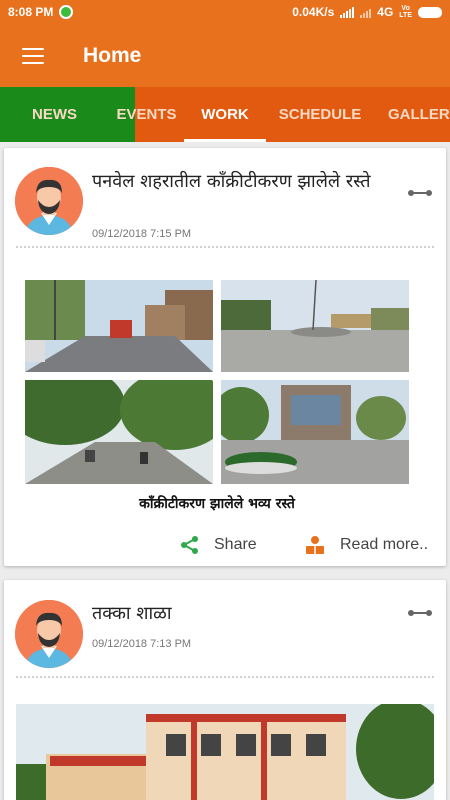 The width and height of the screenshot is (450, 800). I want to click on read-more-label: Read more.., so click(384, 544).